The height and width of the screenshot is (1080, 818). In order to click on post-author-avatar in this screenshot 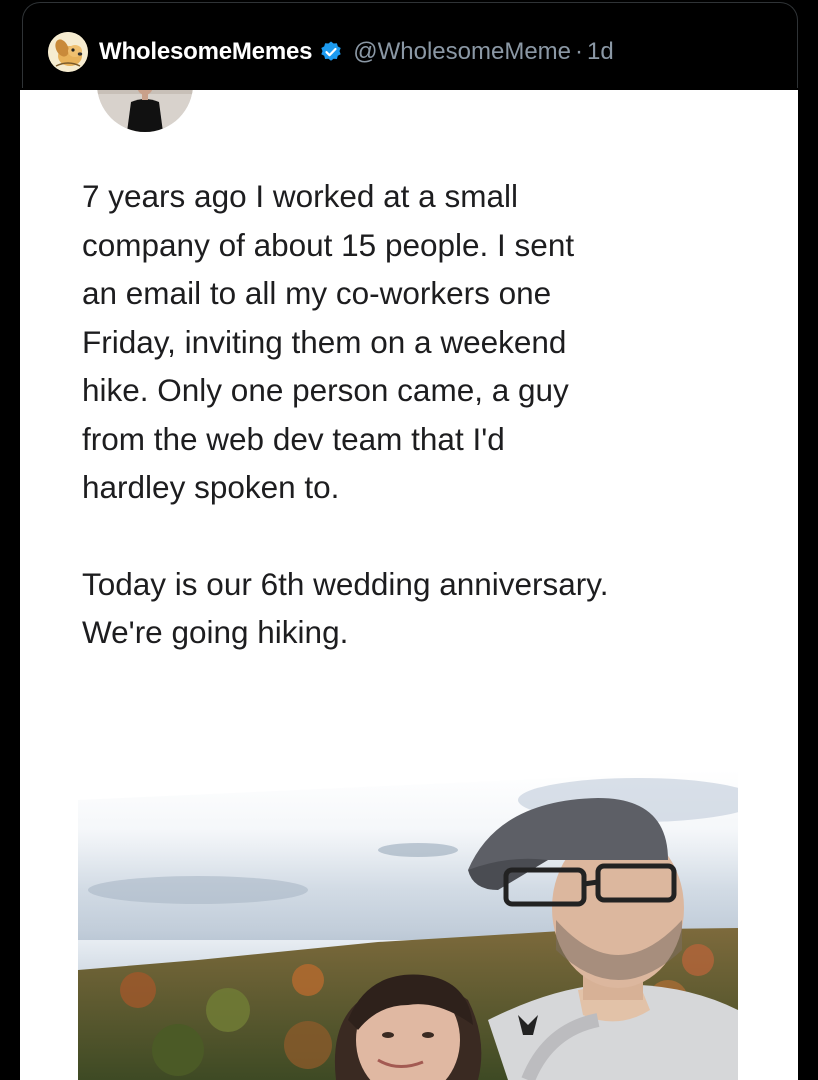, I will do `click(145, 111)`.